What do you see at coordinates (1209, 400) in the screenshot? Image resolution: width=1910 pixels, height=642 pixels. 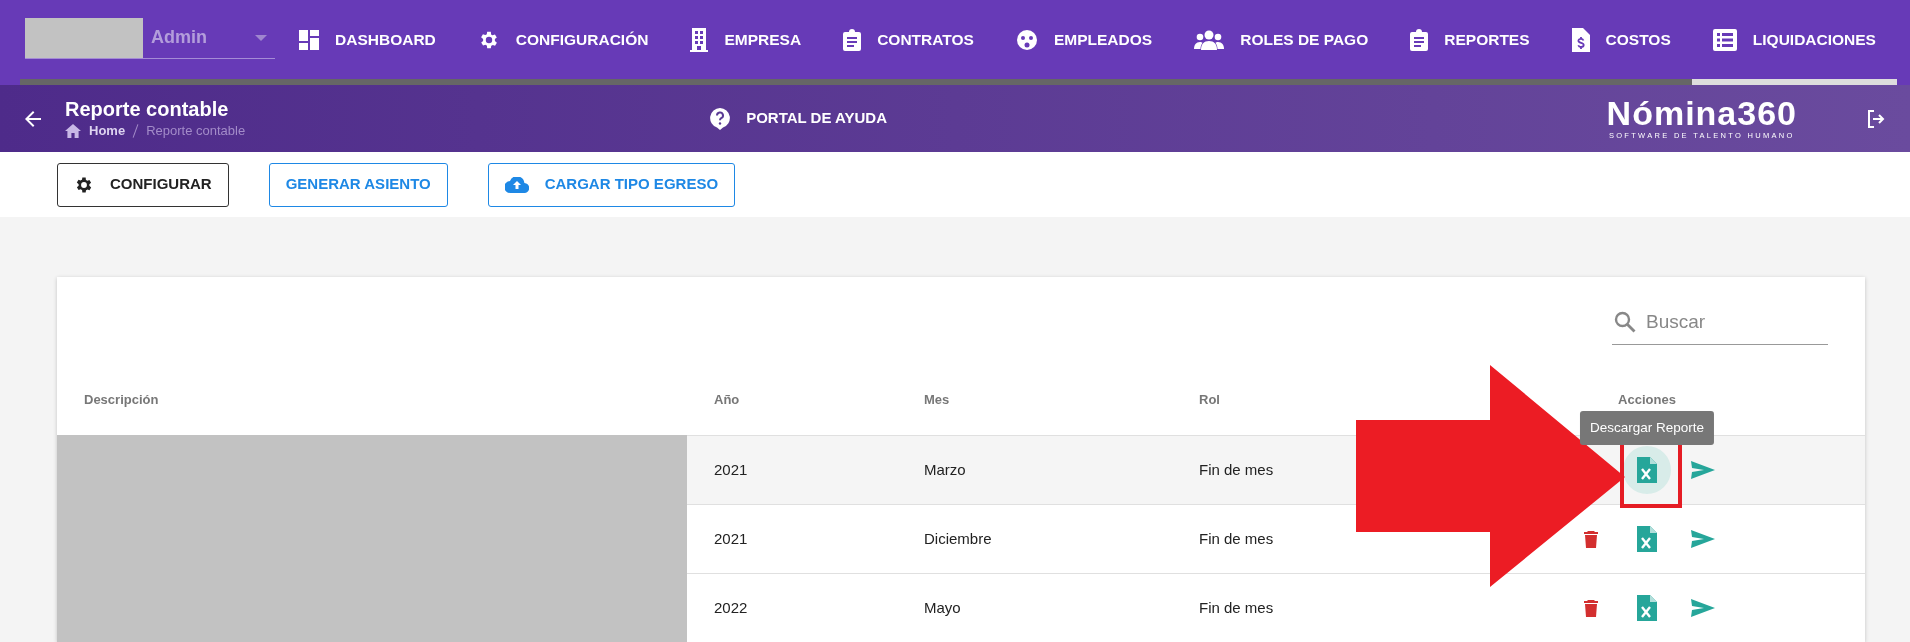 I see `column-header: Rol` at bounding box center [1209, 400].